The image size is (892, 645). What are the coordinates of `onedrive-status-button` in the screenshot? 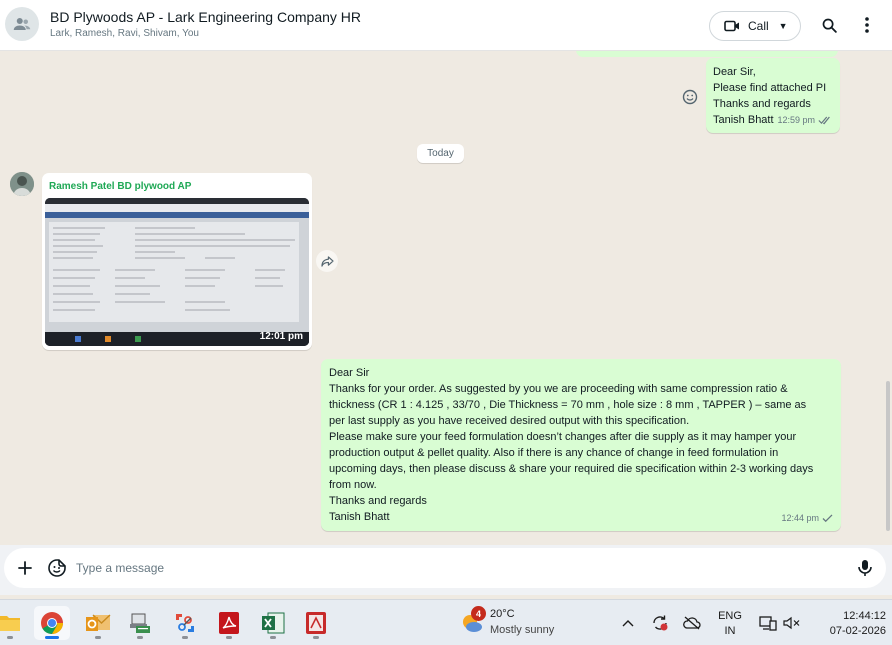 It's located at (692, 623).